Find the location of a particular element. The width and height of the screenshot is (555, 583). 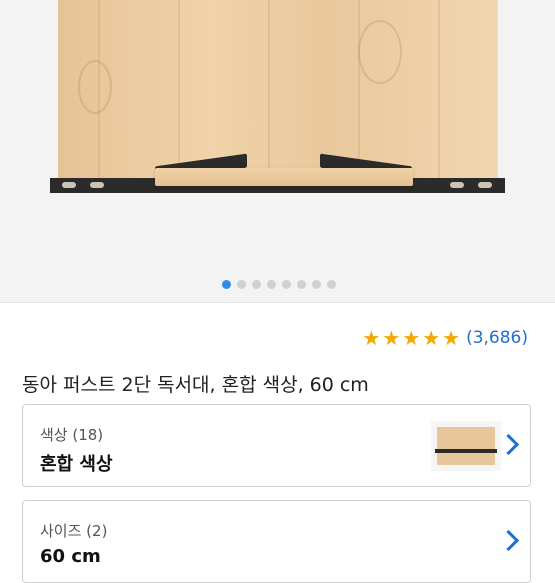

color-option-thumbnail is located at coordinates (466, 446).